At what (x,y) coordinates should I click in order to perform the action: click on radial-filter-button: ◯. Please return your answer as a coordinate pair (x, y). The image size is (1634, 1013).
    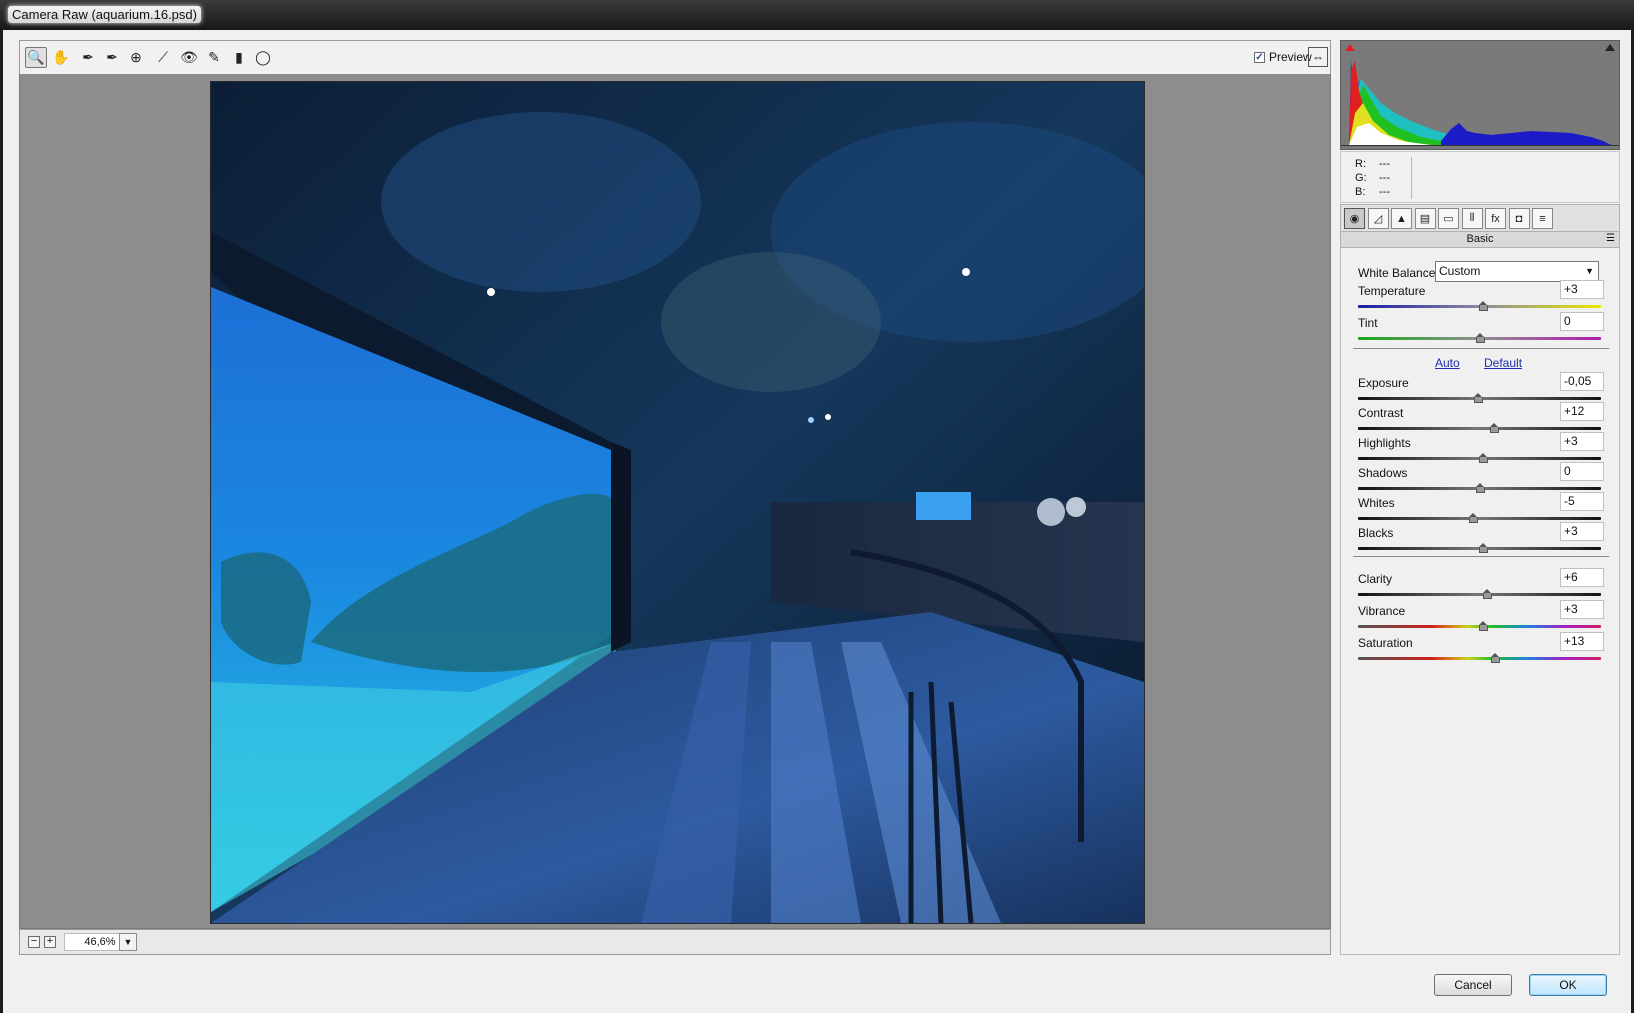
    Looking at the image, I should click on (263, 57).